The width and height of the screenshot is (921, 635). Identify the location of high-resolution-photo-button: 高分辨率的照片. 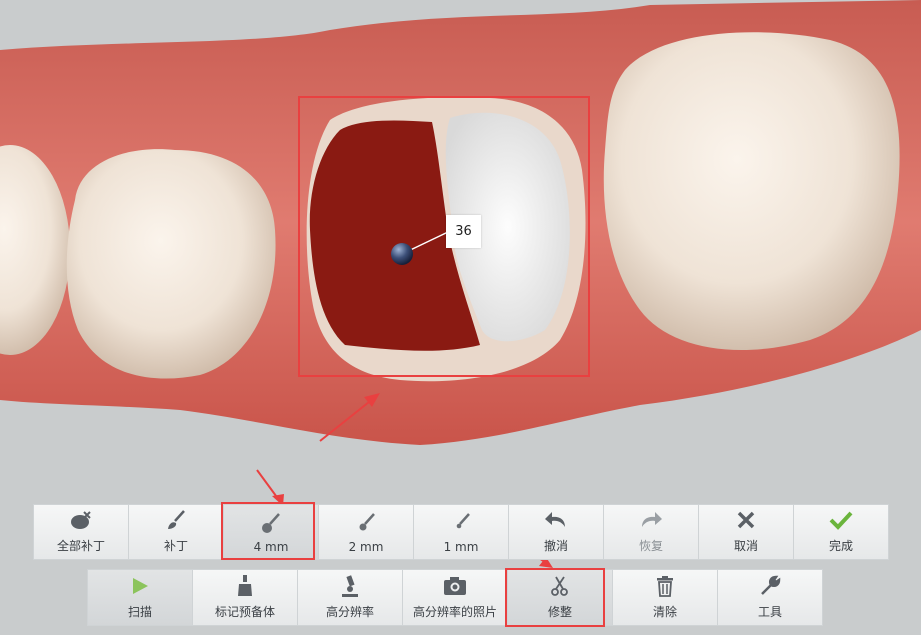
(455, 597).